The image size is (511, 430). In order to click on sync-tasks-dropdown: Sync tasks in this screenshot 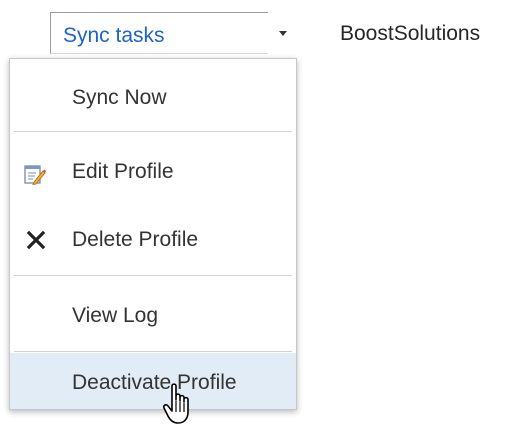, I will do `click(159, 33)`.